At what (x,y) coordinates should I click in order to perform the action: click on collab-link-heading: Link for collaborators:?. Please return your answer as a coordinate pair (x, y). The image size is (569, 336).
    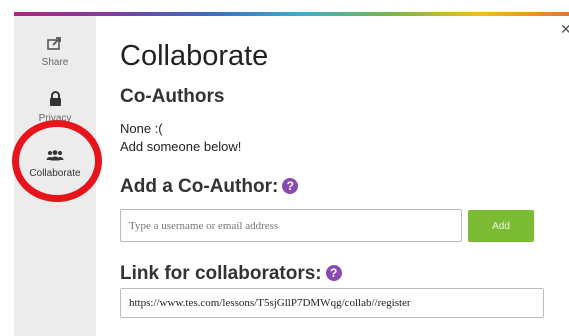
    Looking at the image, I should click on (231, 274).